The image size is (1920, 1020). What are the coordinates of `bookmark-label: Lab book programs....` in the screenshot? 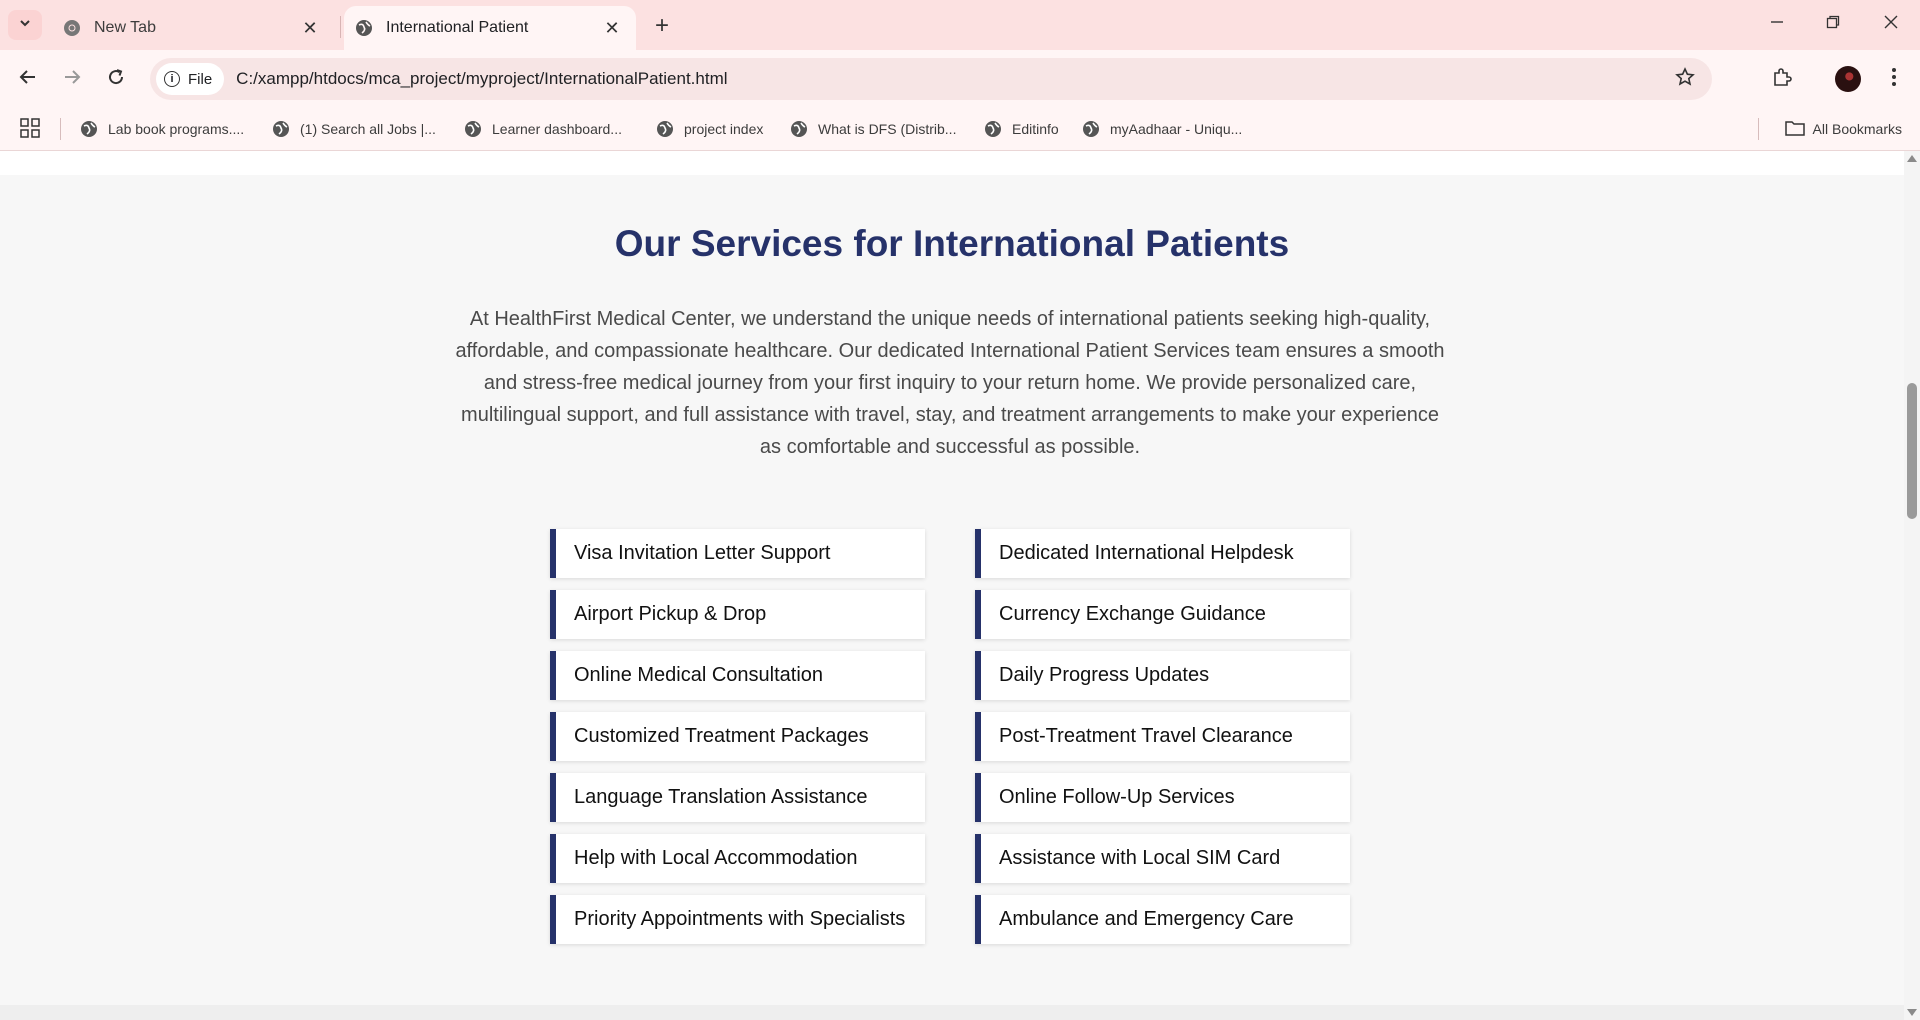 It's located at (176, 129).